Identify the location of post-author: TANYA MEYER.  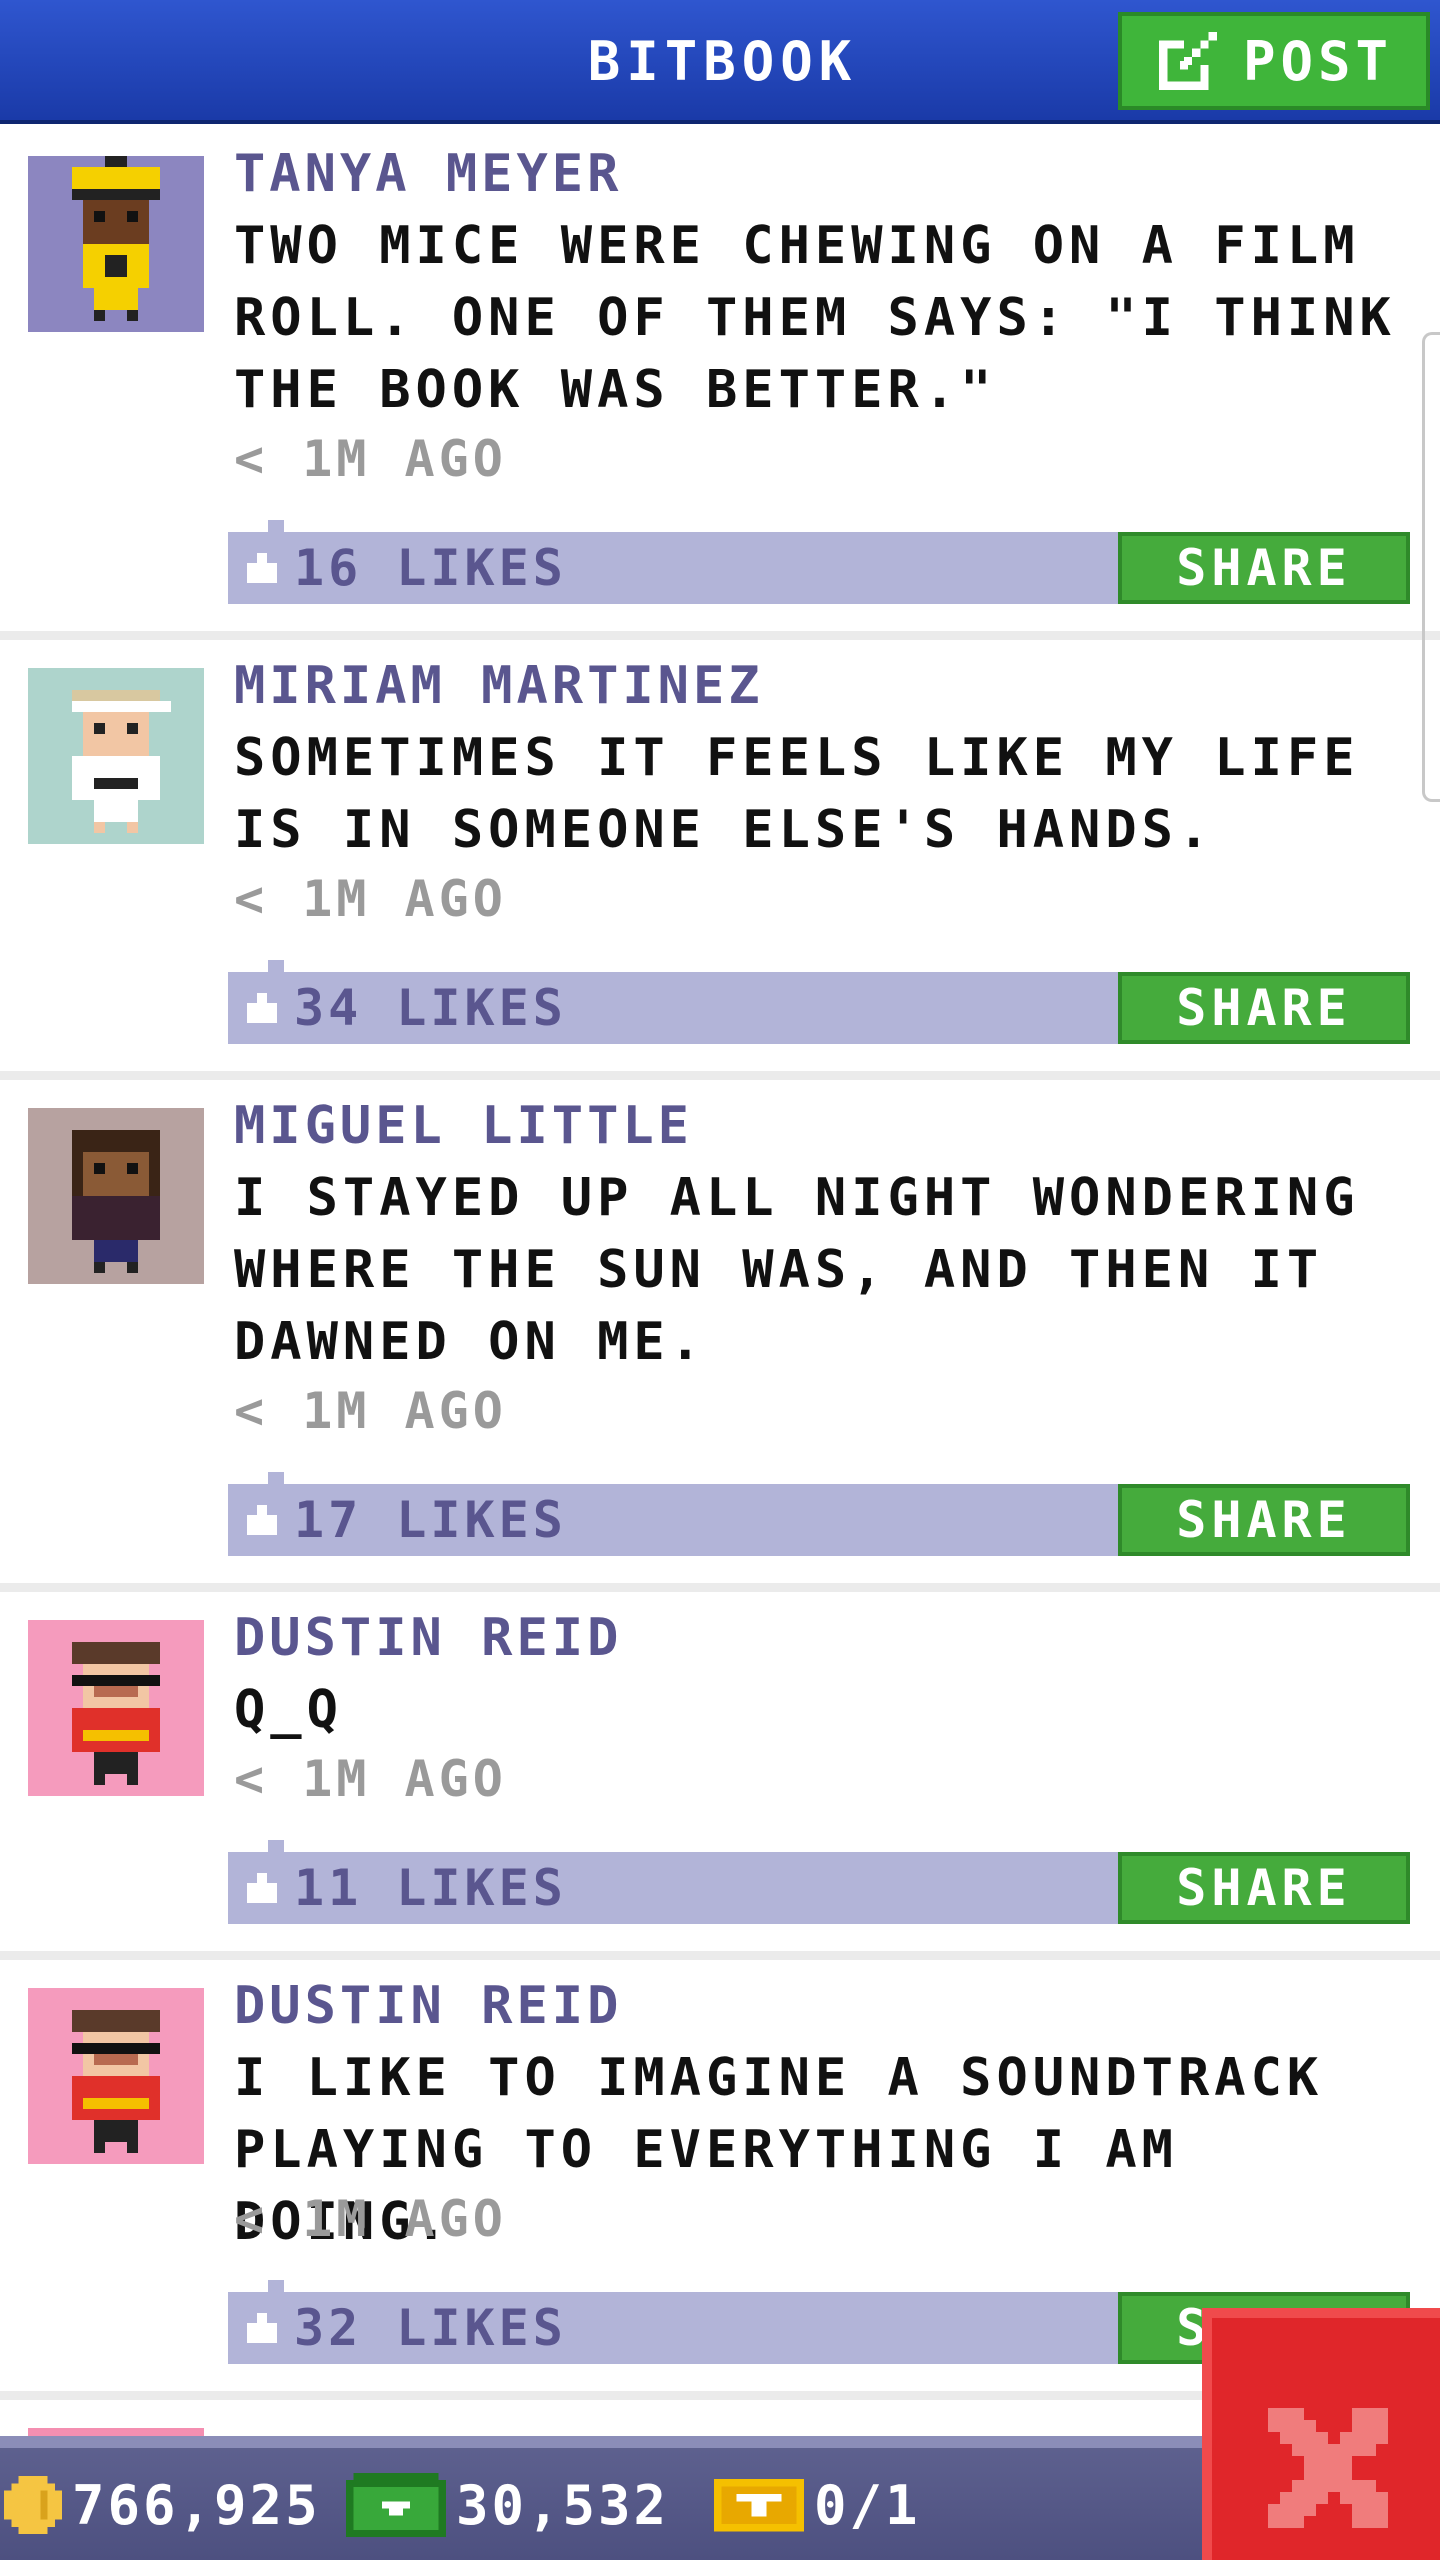
(428, 174).